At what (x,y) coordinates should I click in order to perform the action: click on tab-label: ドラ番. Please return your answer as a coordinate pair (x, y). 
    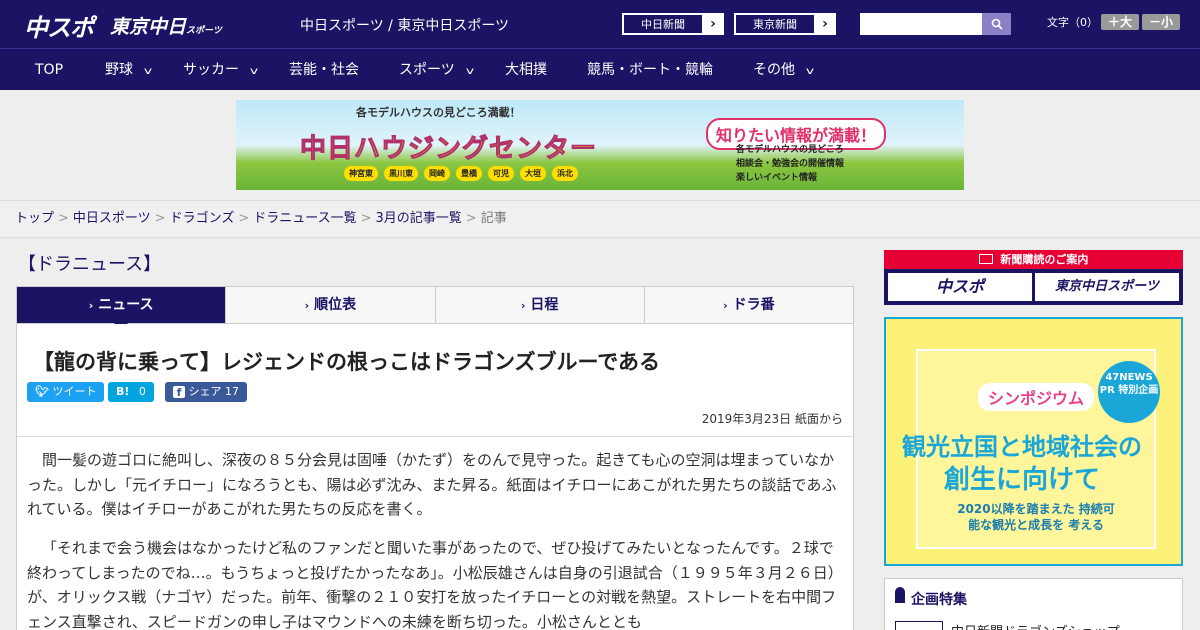
    Looking at the image, I should click on (753, 305).